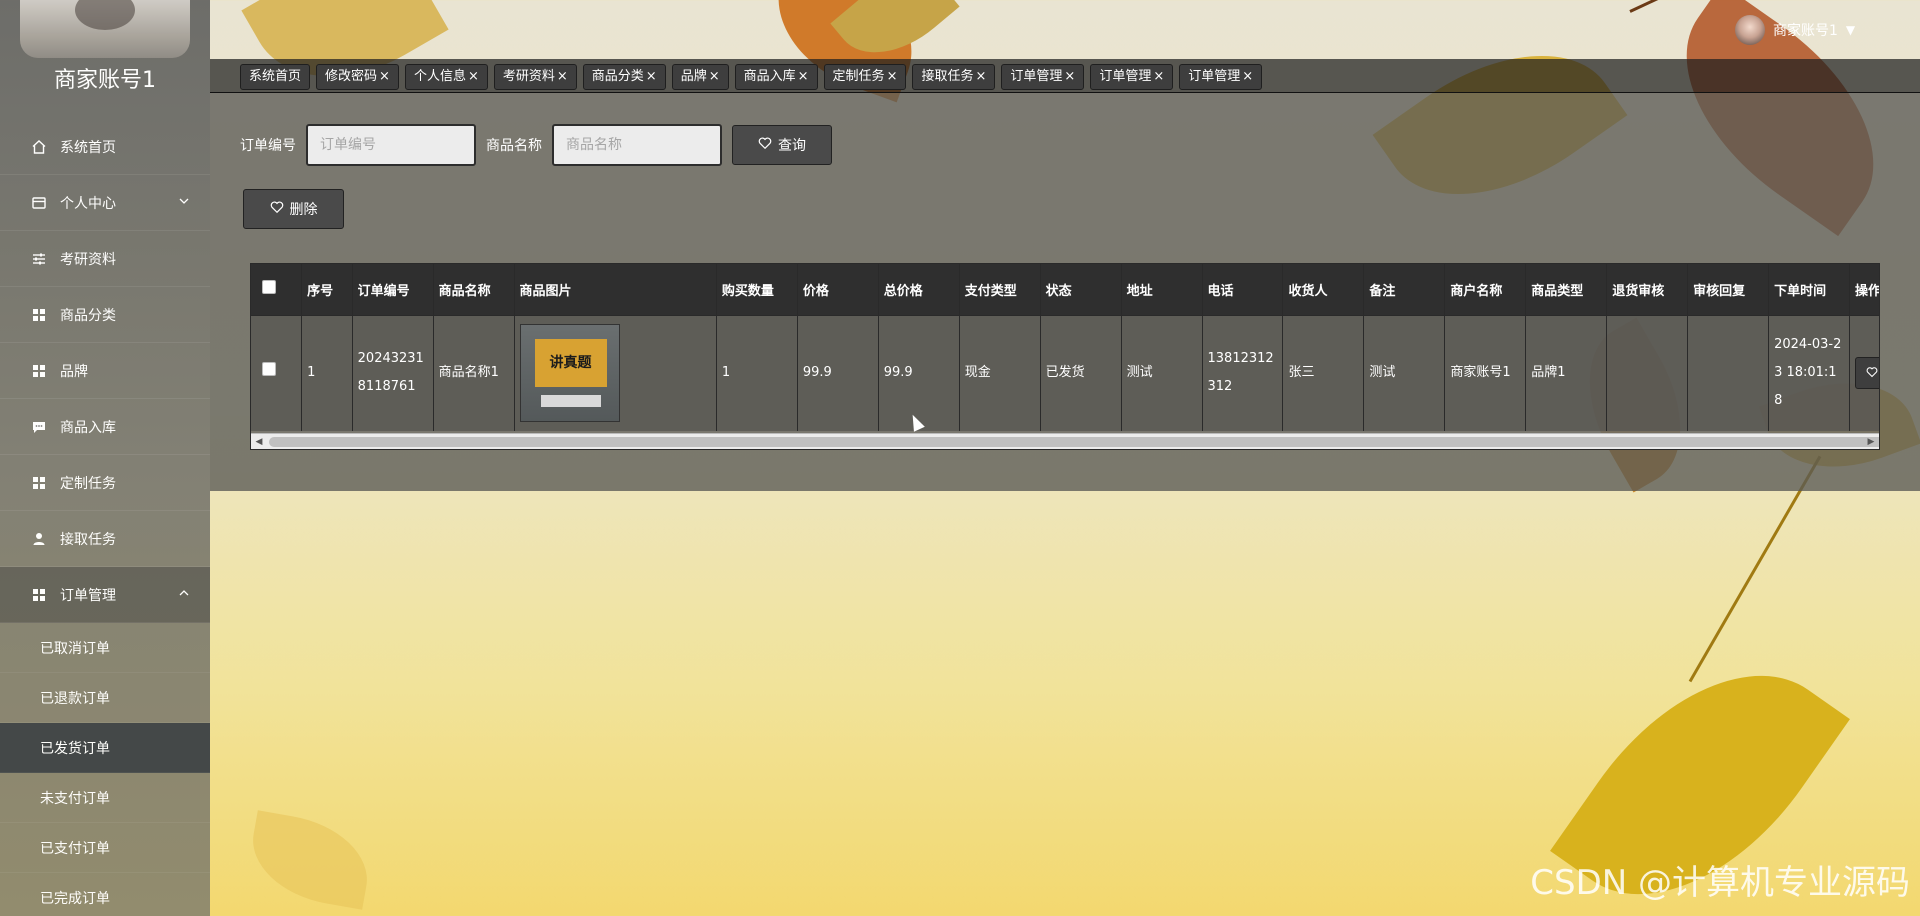 The image size is (1920, 916). I want to click on tab-study-materials: 考研资料 ×, so click(535, 77).